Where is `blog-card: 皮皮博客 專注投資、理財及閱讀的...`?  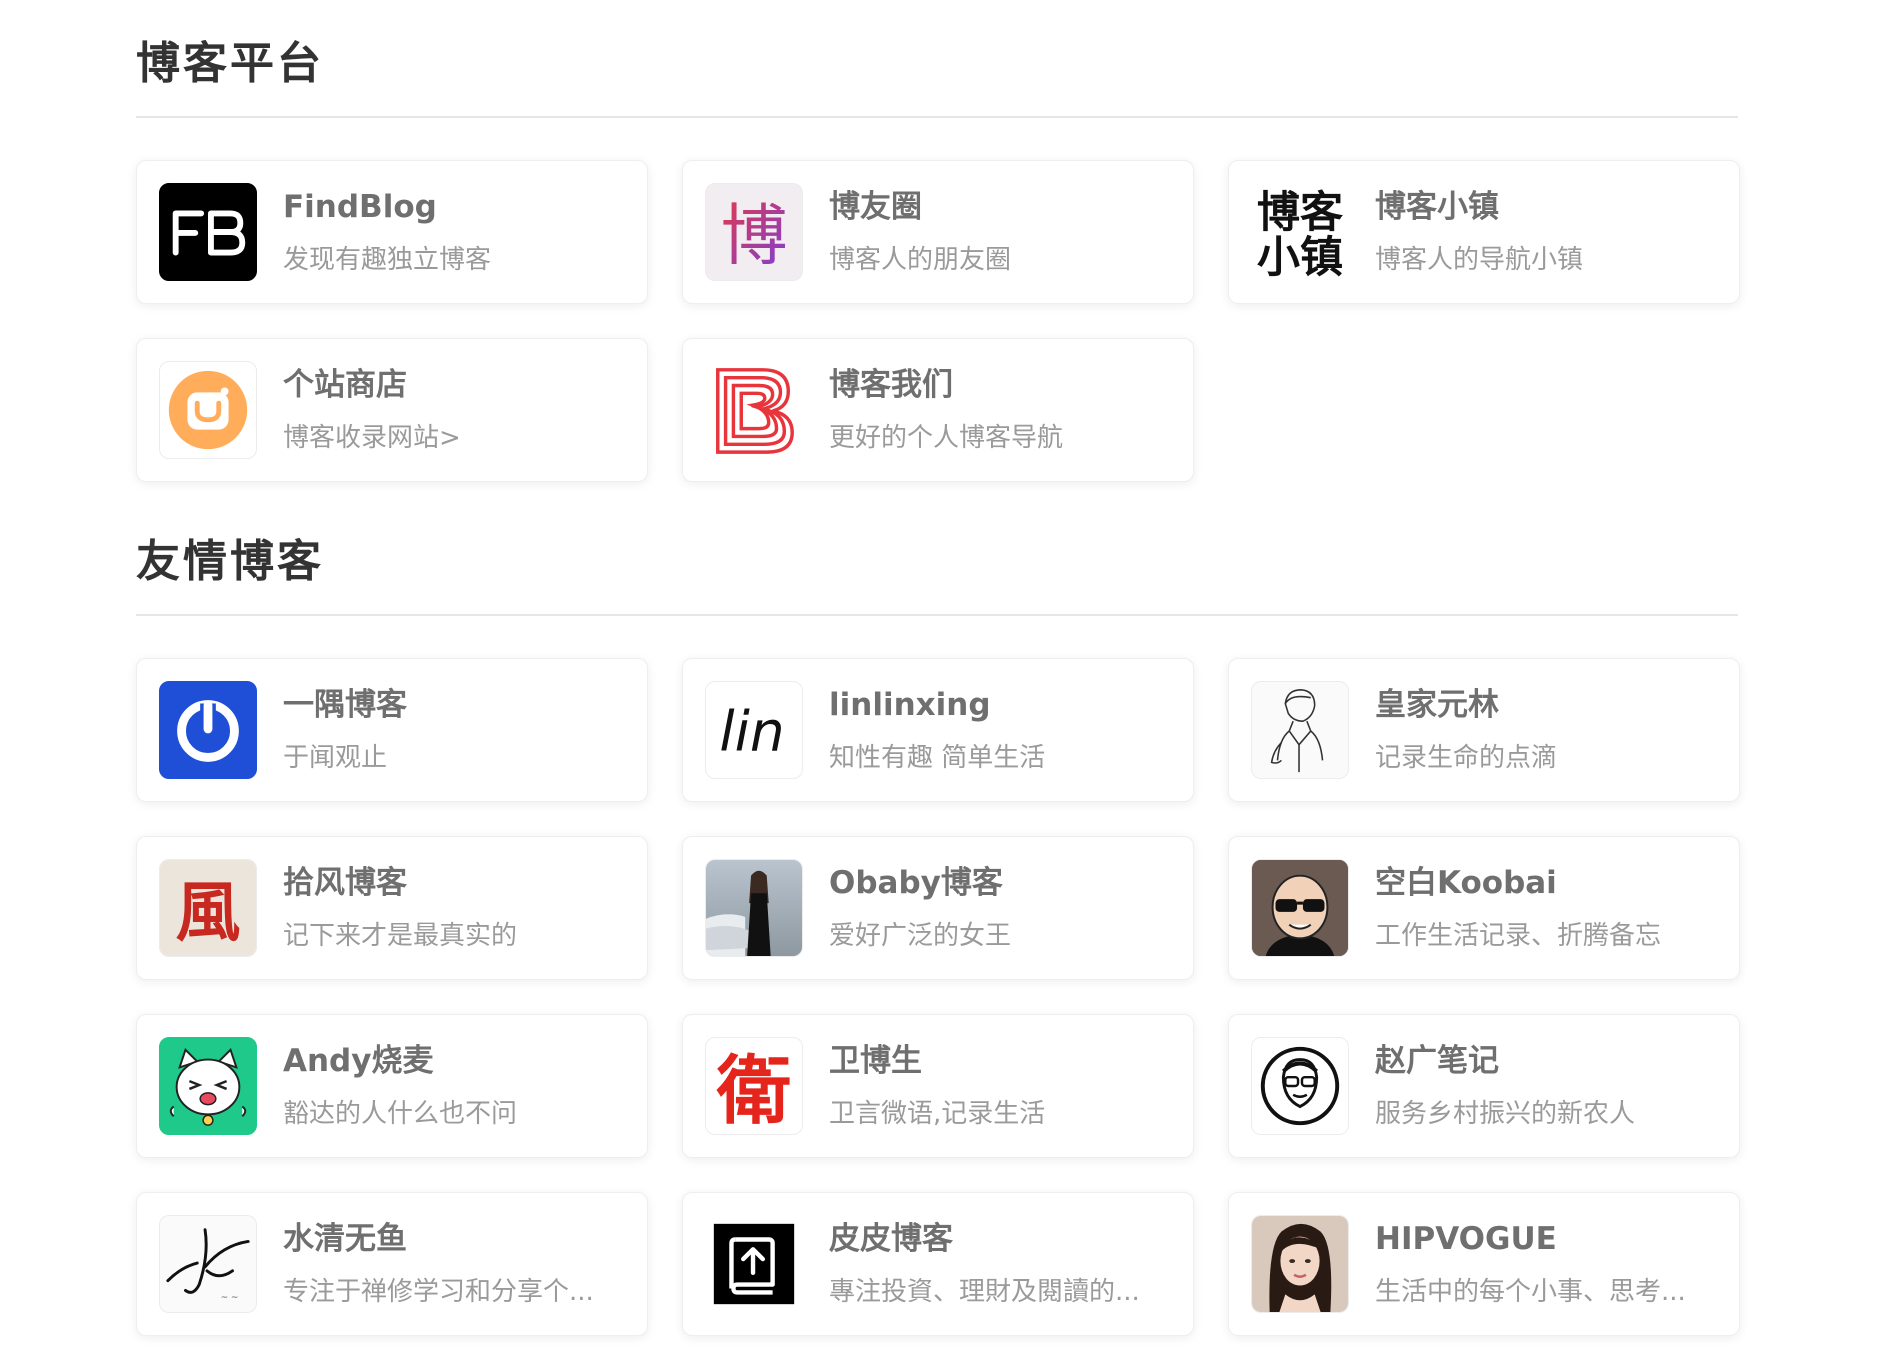
blog-card: 皮皮博客 專注投資、理財及閱讀的... is located at coordinates (938, 1264).